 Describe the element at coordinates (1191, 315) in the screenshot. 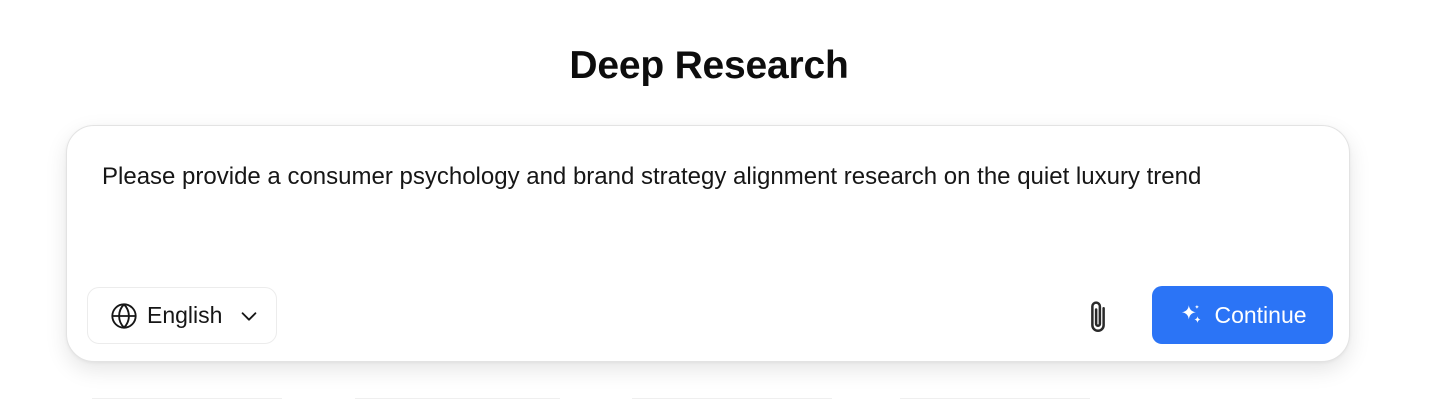

I see `sparkle-icon` at that location.